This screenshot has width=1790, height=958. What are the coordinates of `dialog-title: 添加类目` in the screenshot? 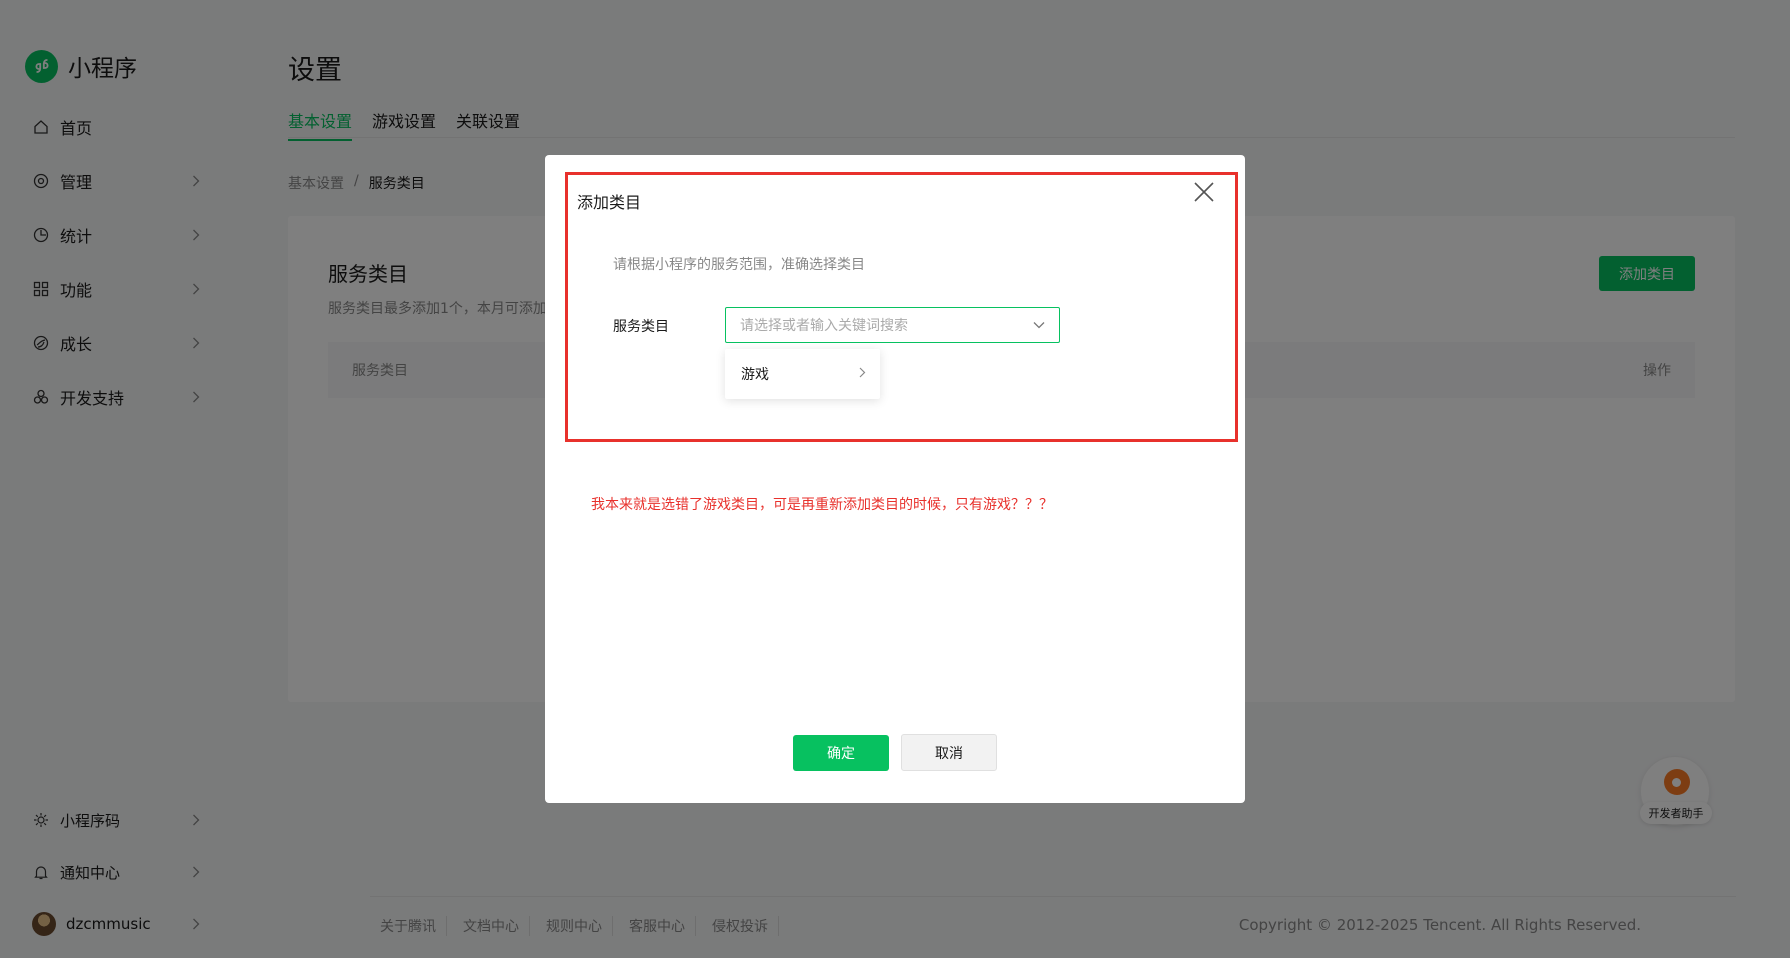 It's located at (609, 202).